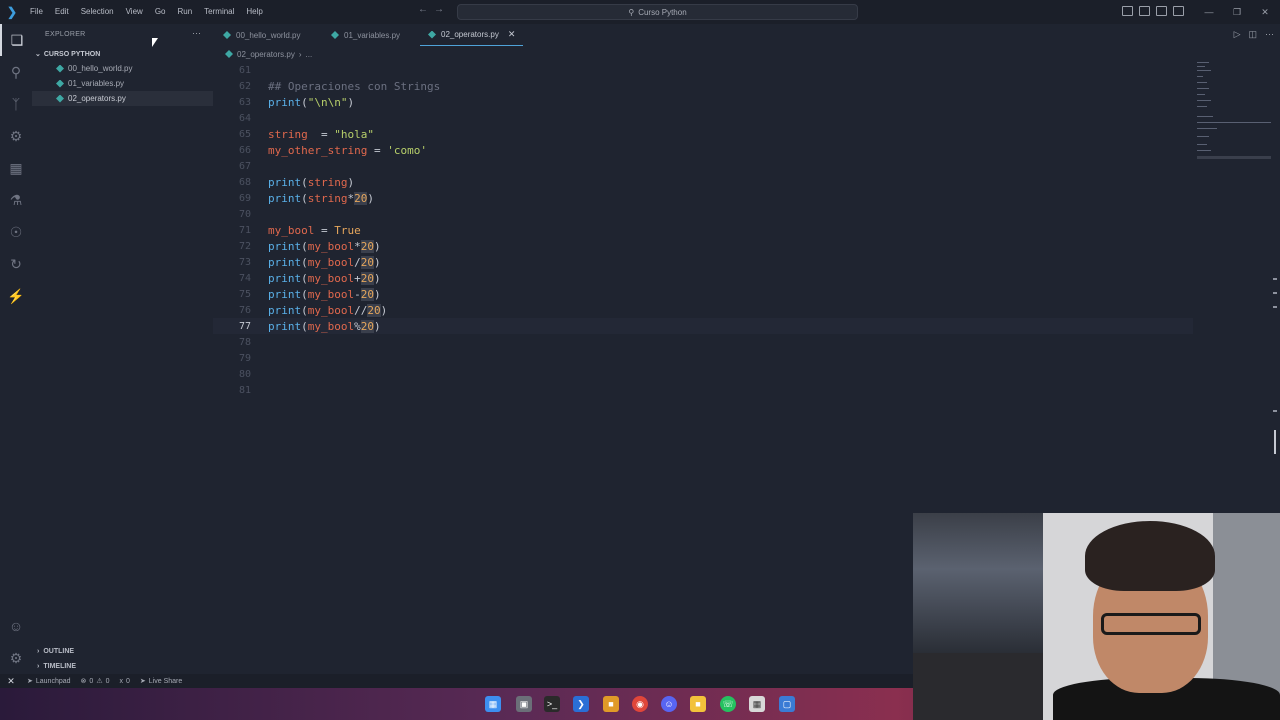 This screenshot has height=720, width=1280. I want to click on discord-icon: ☺, so click(669, 704).